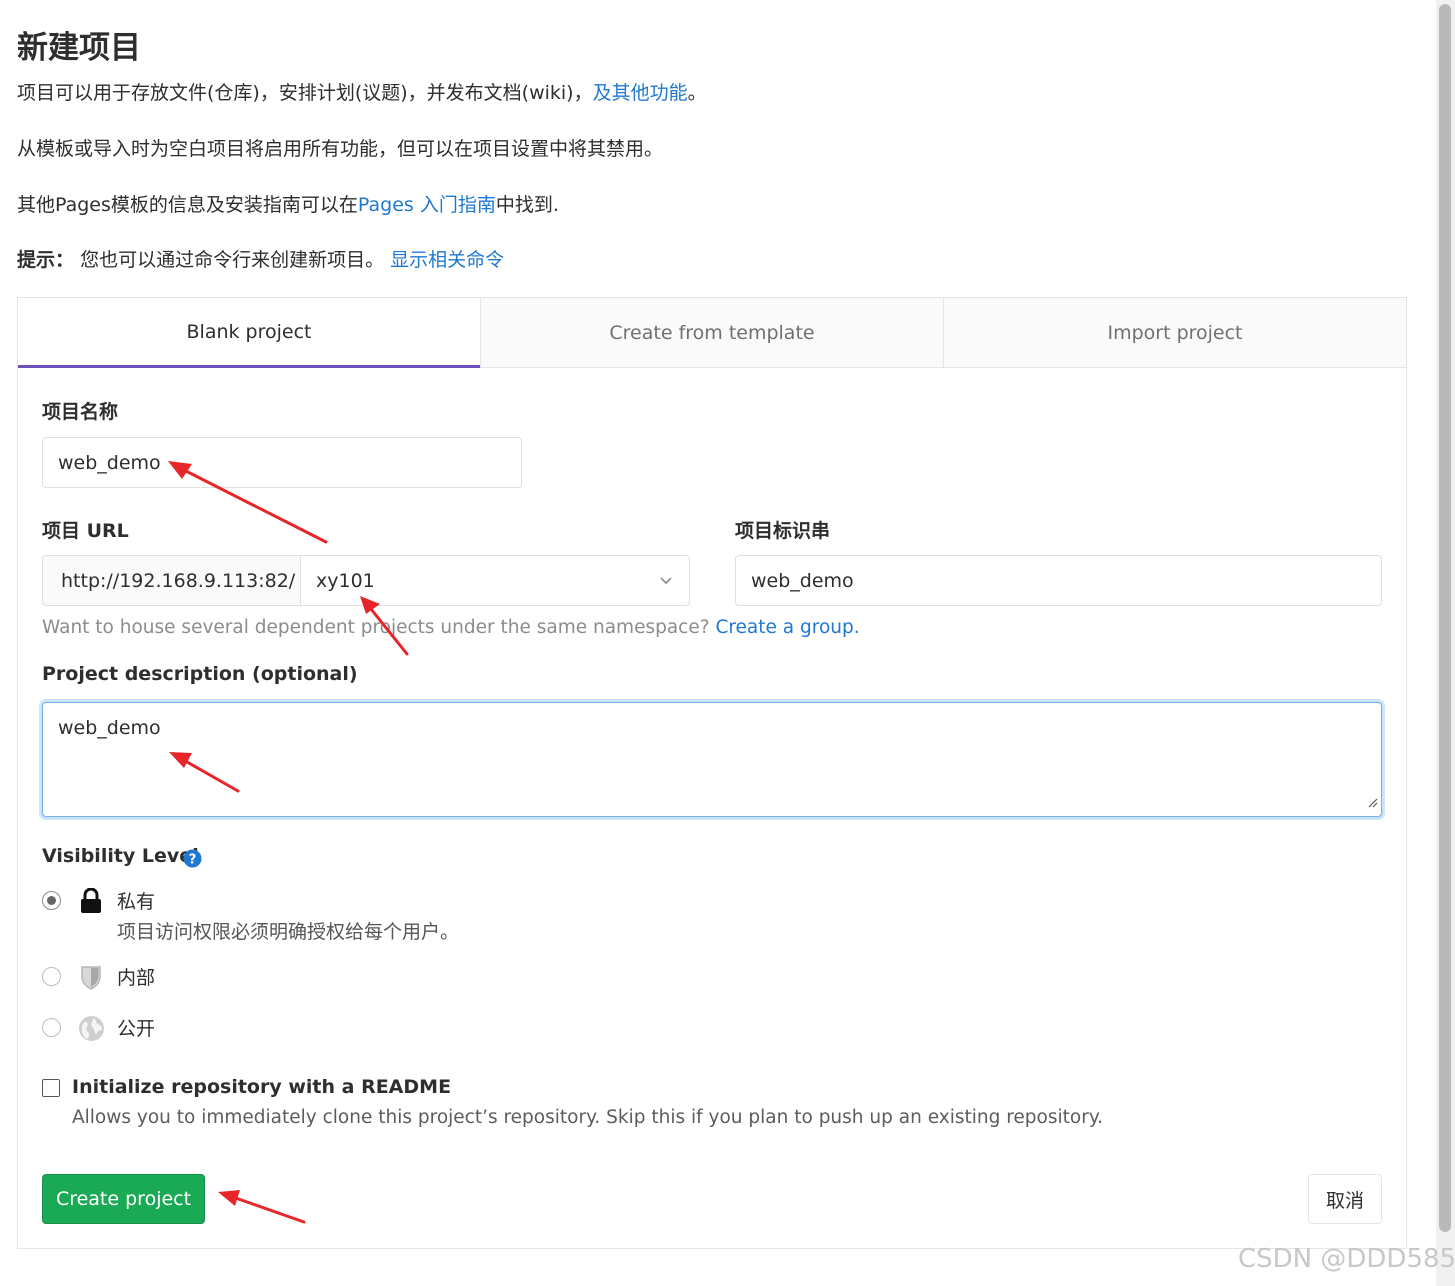  Describe the element at coordinates (384, 626) in the screenshot. I see `annotation-arrow-namespace` at that location.